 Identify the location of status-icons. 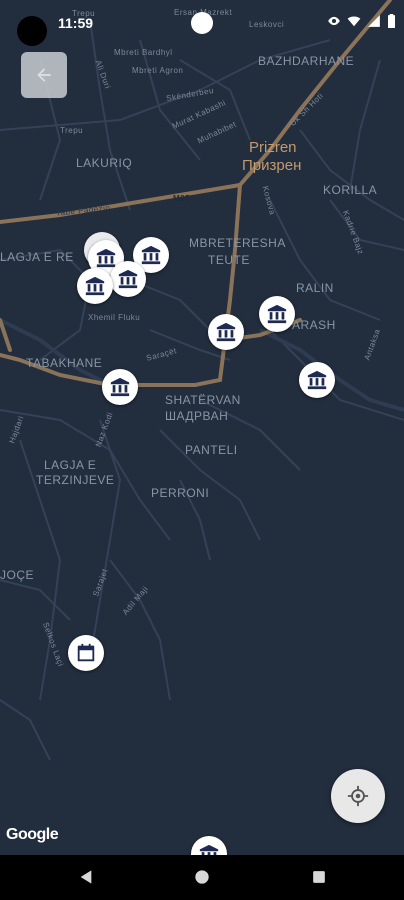
(361, 21).